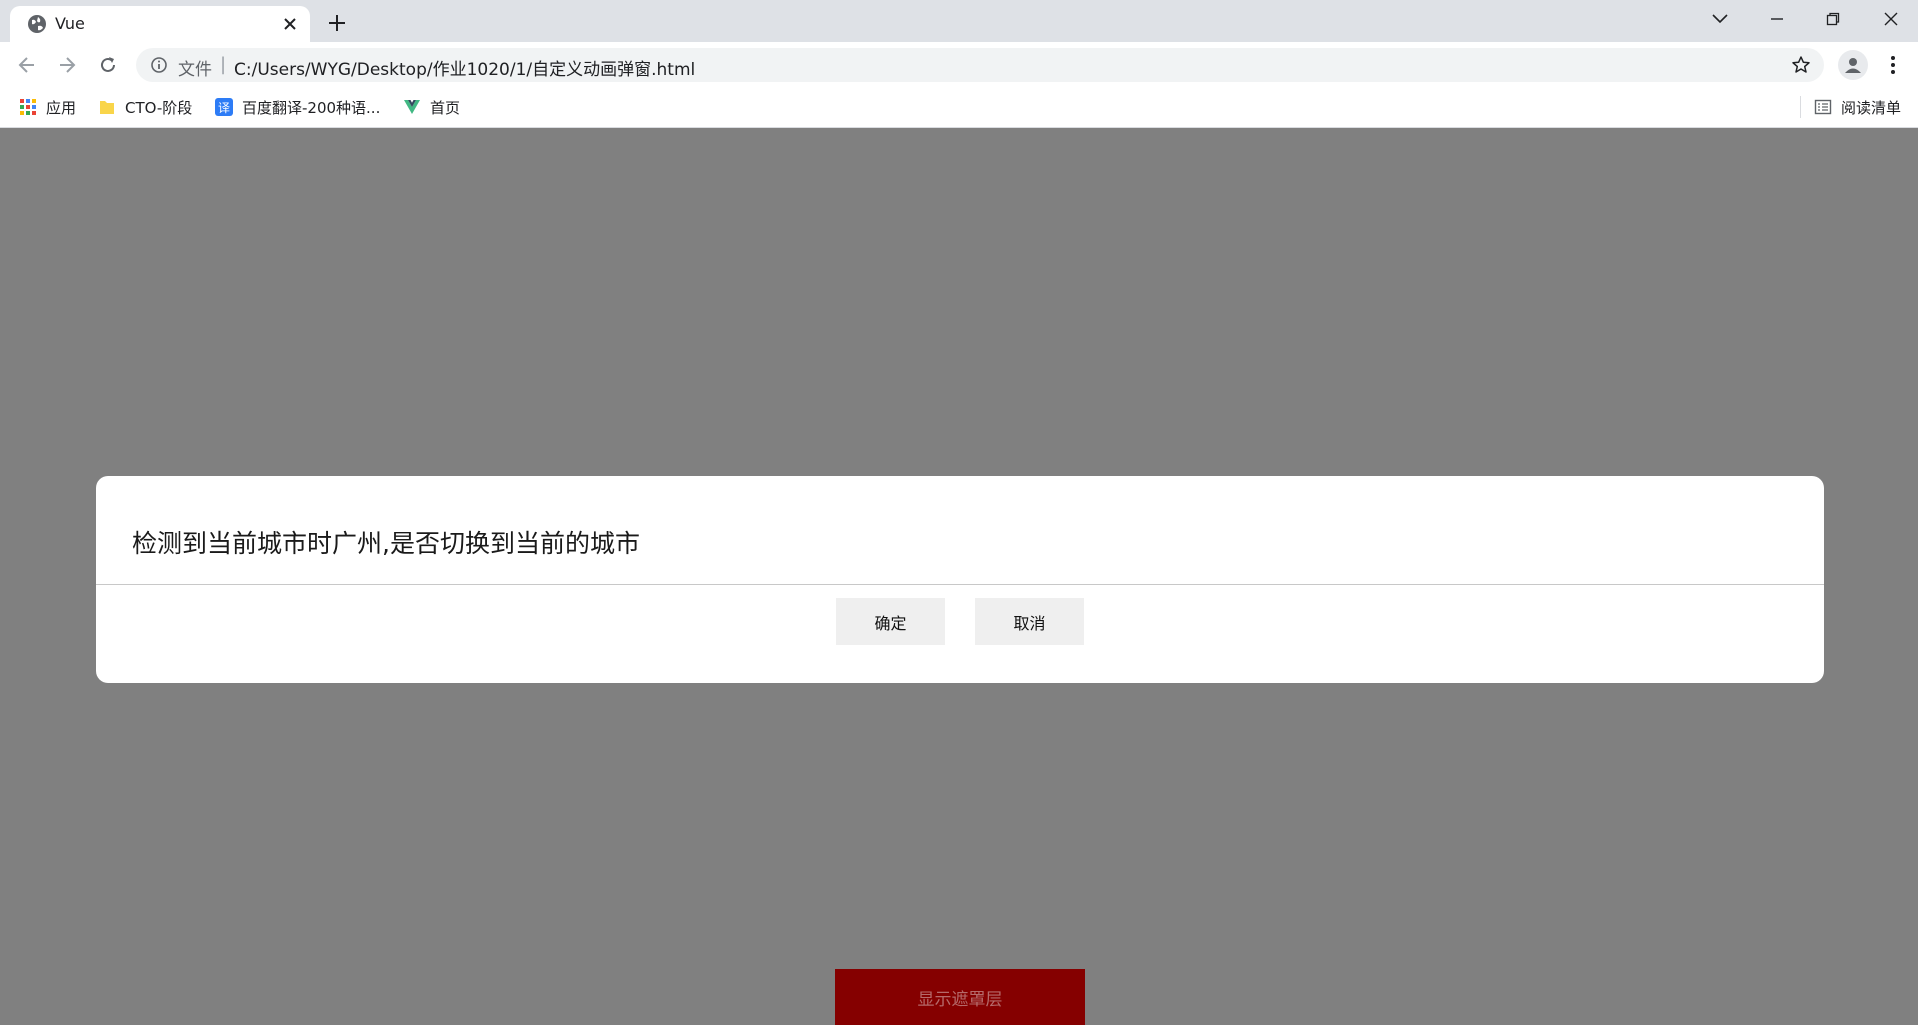 The width and height of the screenshot is (1918, 1025). I want to click on restore-button, so click(1833, 19).